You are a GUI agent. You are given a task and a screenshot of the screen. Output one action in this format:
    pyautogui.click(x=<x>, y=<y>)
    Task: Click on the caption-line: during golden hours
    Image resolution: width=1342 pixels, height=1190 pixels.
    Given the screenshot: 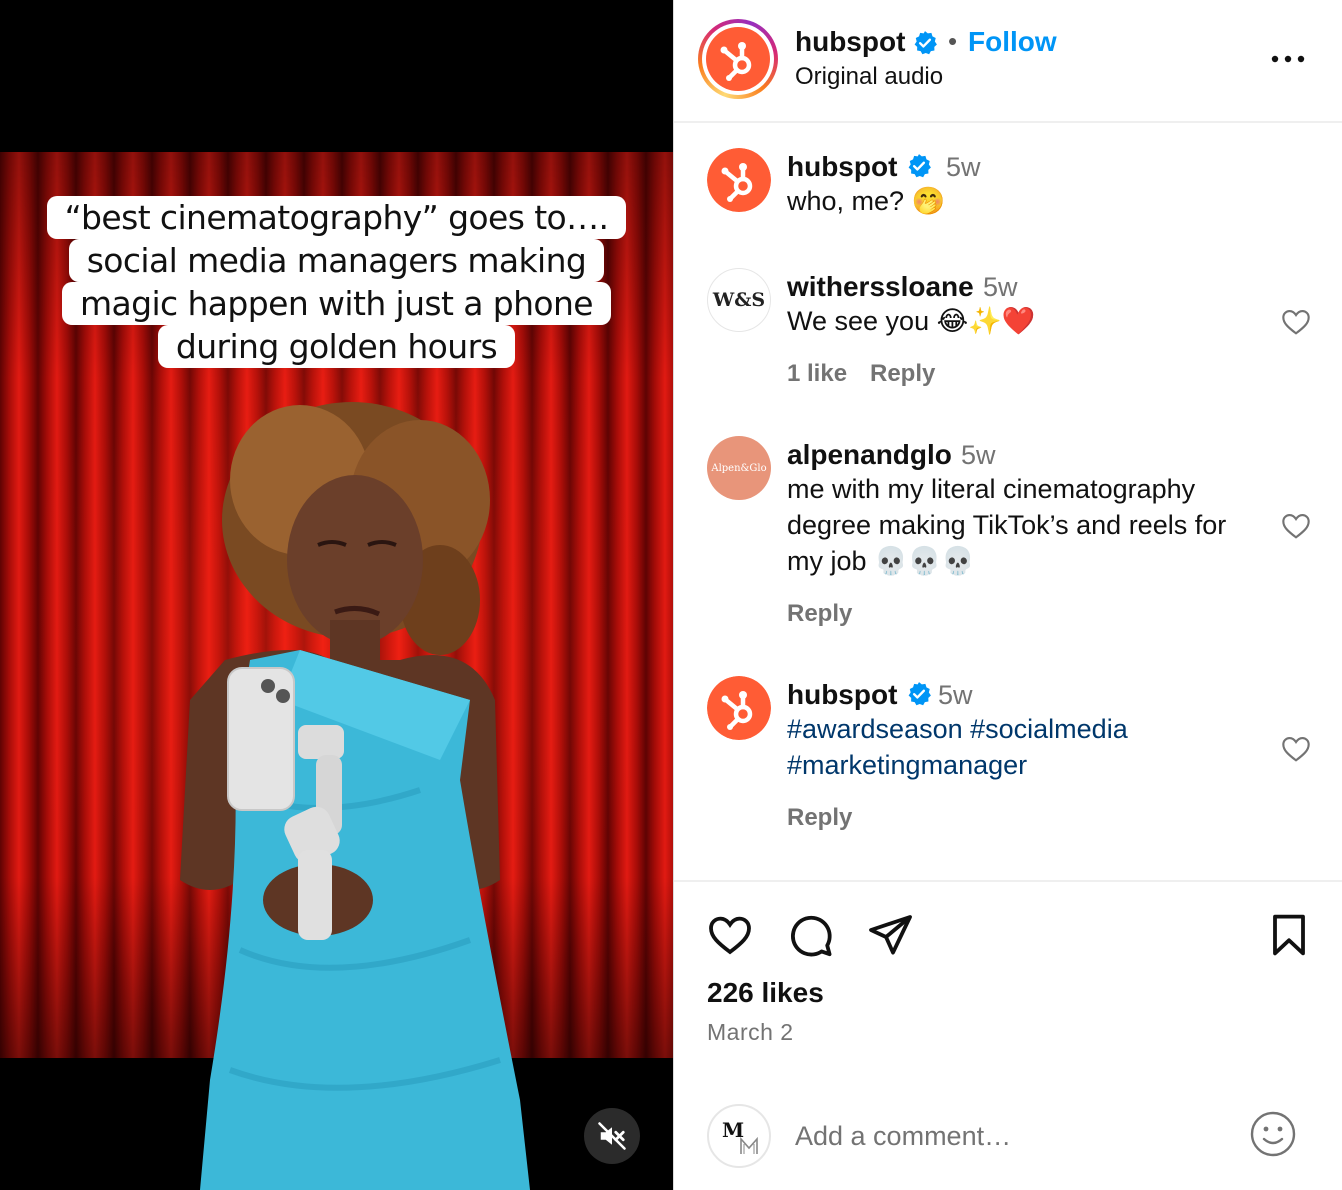 What is the action you would take?
    pyautogui.click(x=336, y=346)
    